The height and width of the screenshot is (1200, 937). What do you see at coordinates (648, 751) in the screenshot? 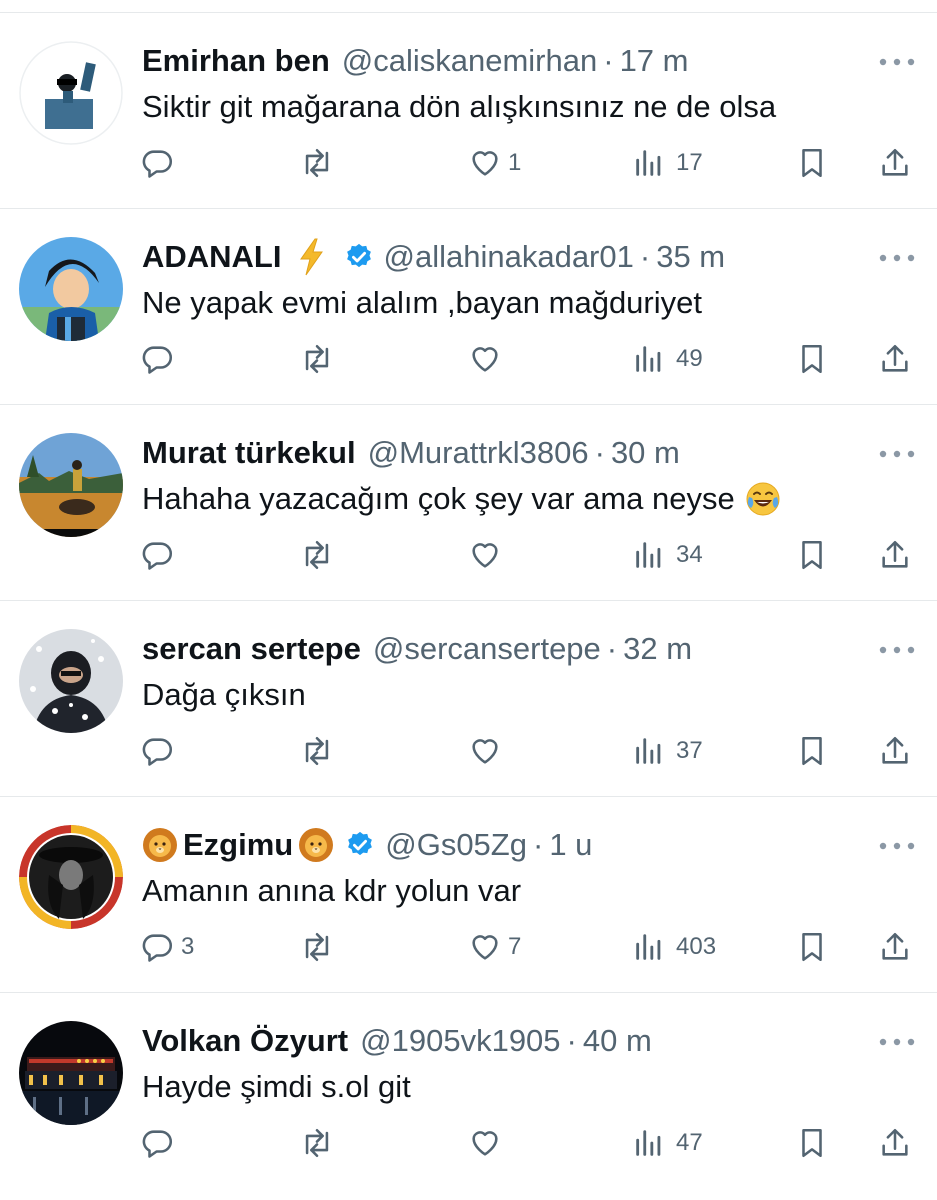
I see `views-chart-icon` at bounding box center [648, 751].